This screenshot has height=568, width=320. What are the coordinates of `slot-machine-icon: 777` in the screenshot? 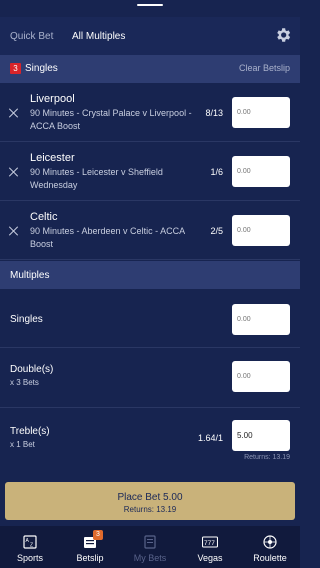 It's located at (210, 542).